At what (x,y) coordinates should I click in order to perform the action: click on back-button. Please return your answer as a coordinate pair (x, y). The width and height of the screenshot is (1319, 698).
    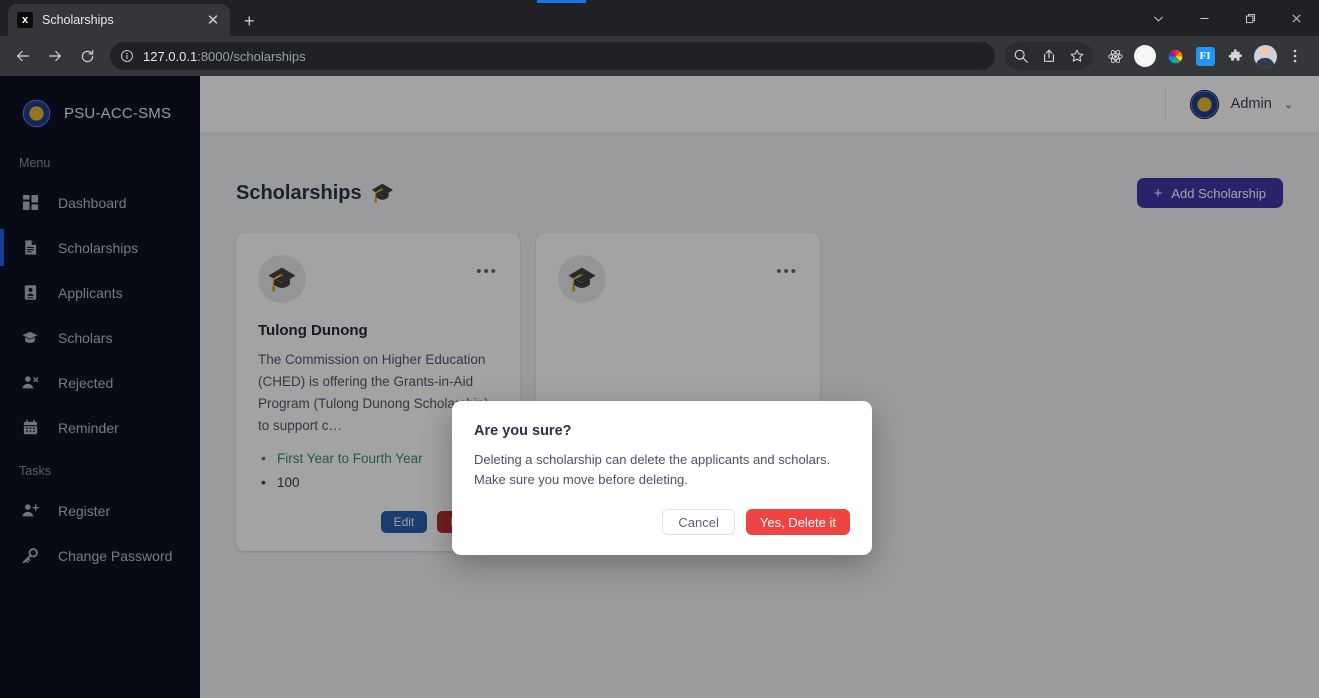
    Looking at the image, I should click on (23, 56).